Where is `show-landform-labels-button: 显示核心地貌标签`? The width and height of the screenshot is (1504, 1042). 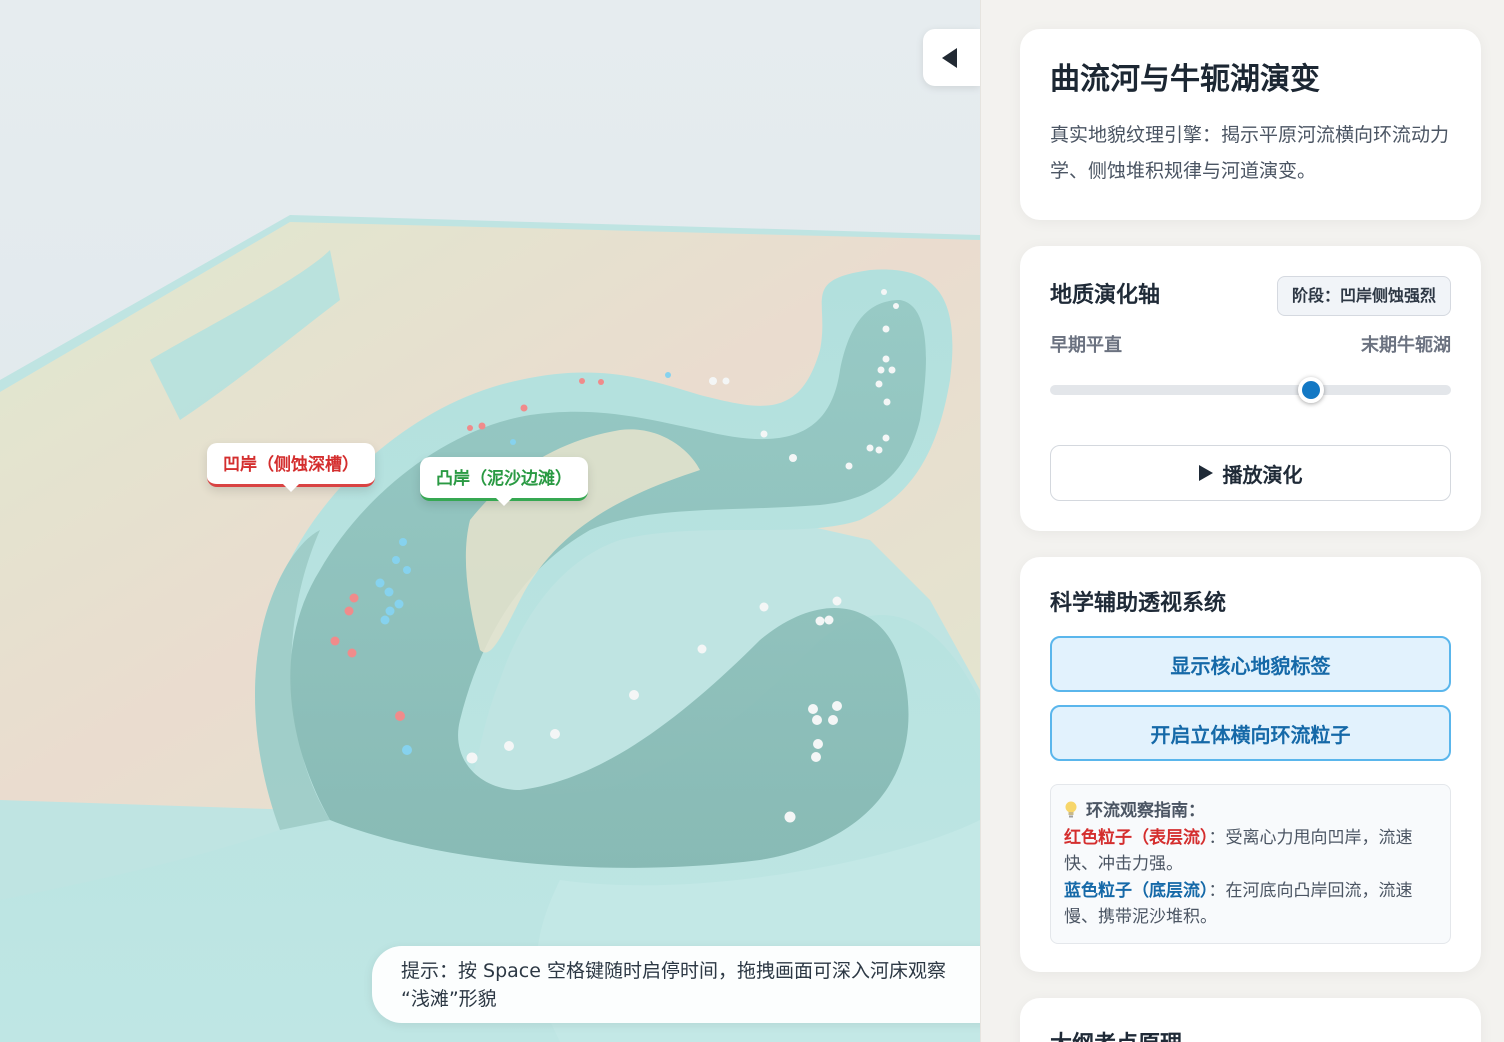
show-landform-labels-button: 显示核心地貌标签 is located at coordinates (1250, 664).